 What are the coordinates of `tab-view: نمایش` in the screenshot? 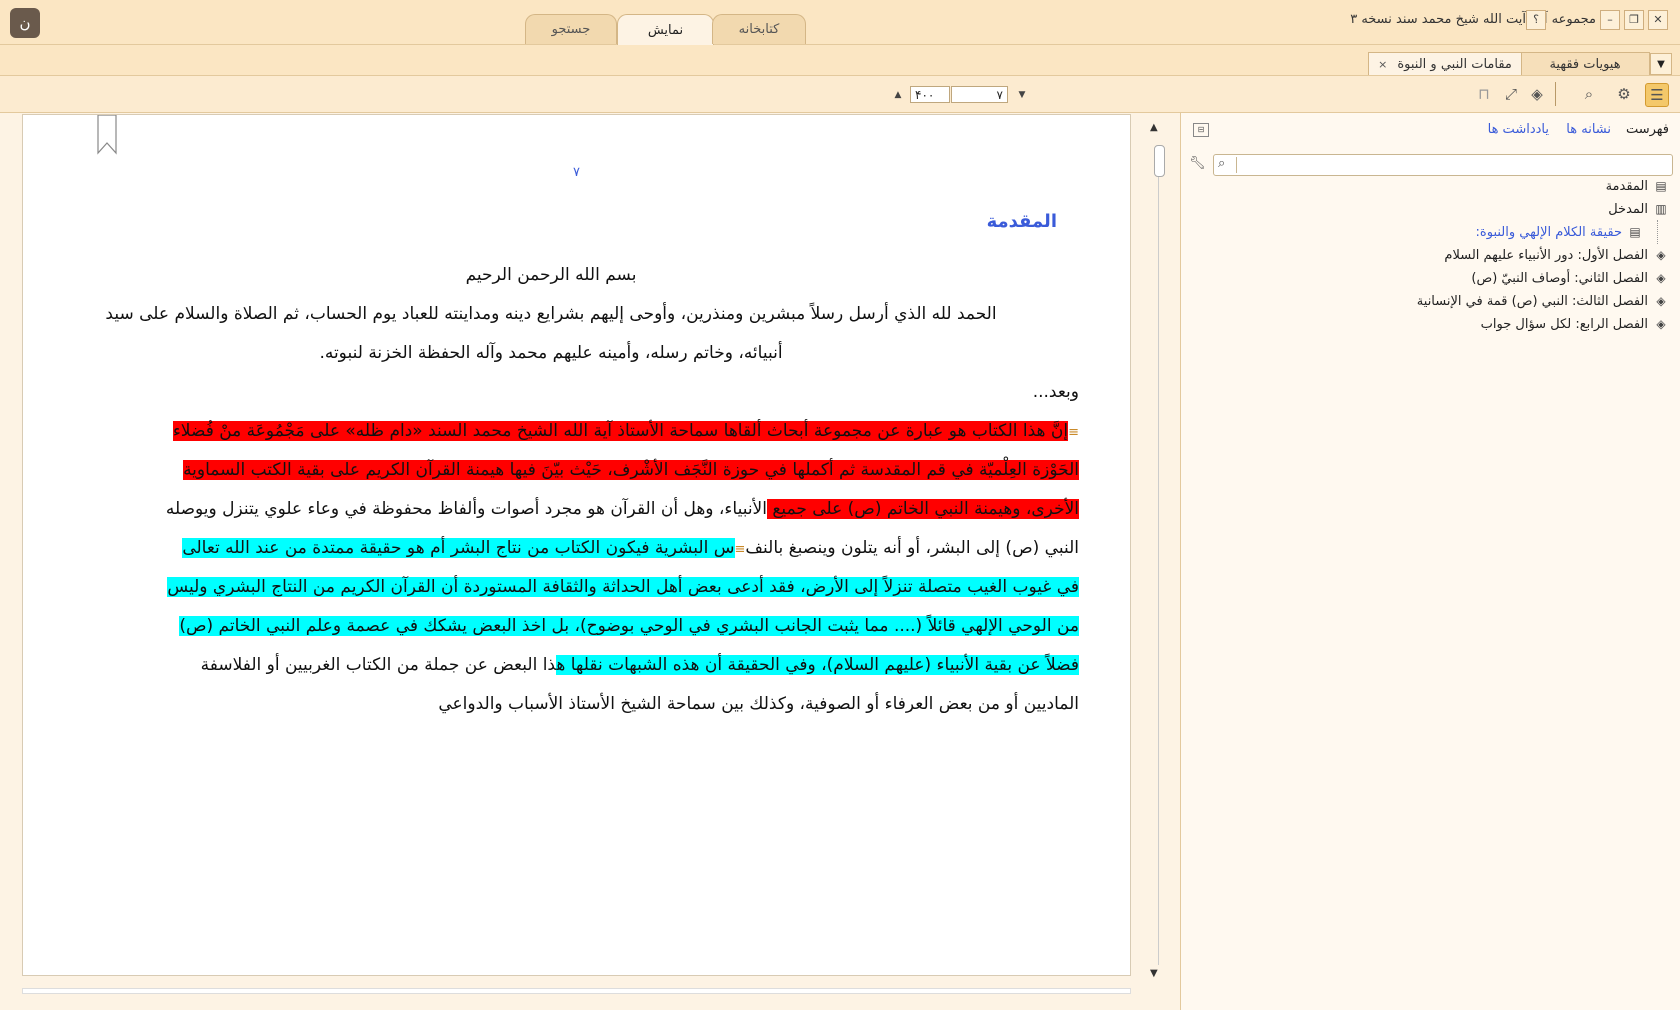 It's located at (665, 29).